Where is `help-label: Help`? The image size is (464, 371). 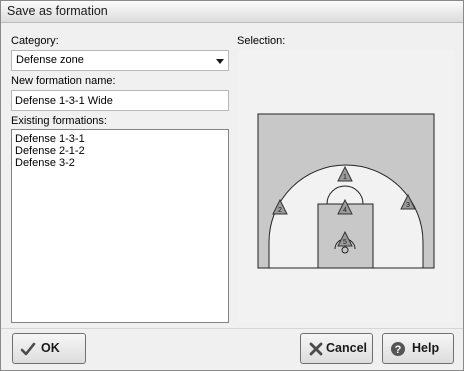
help-label: Help is located at coordinates (426, 348).